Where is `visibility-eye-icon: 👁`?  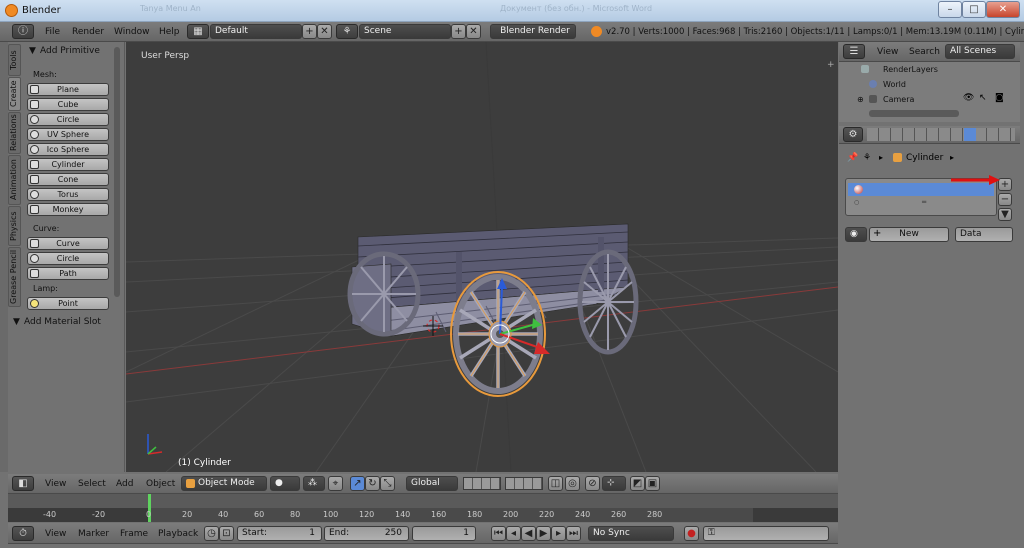 visibility-eye-icon: 👁 is located at coordinates (968, 98).